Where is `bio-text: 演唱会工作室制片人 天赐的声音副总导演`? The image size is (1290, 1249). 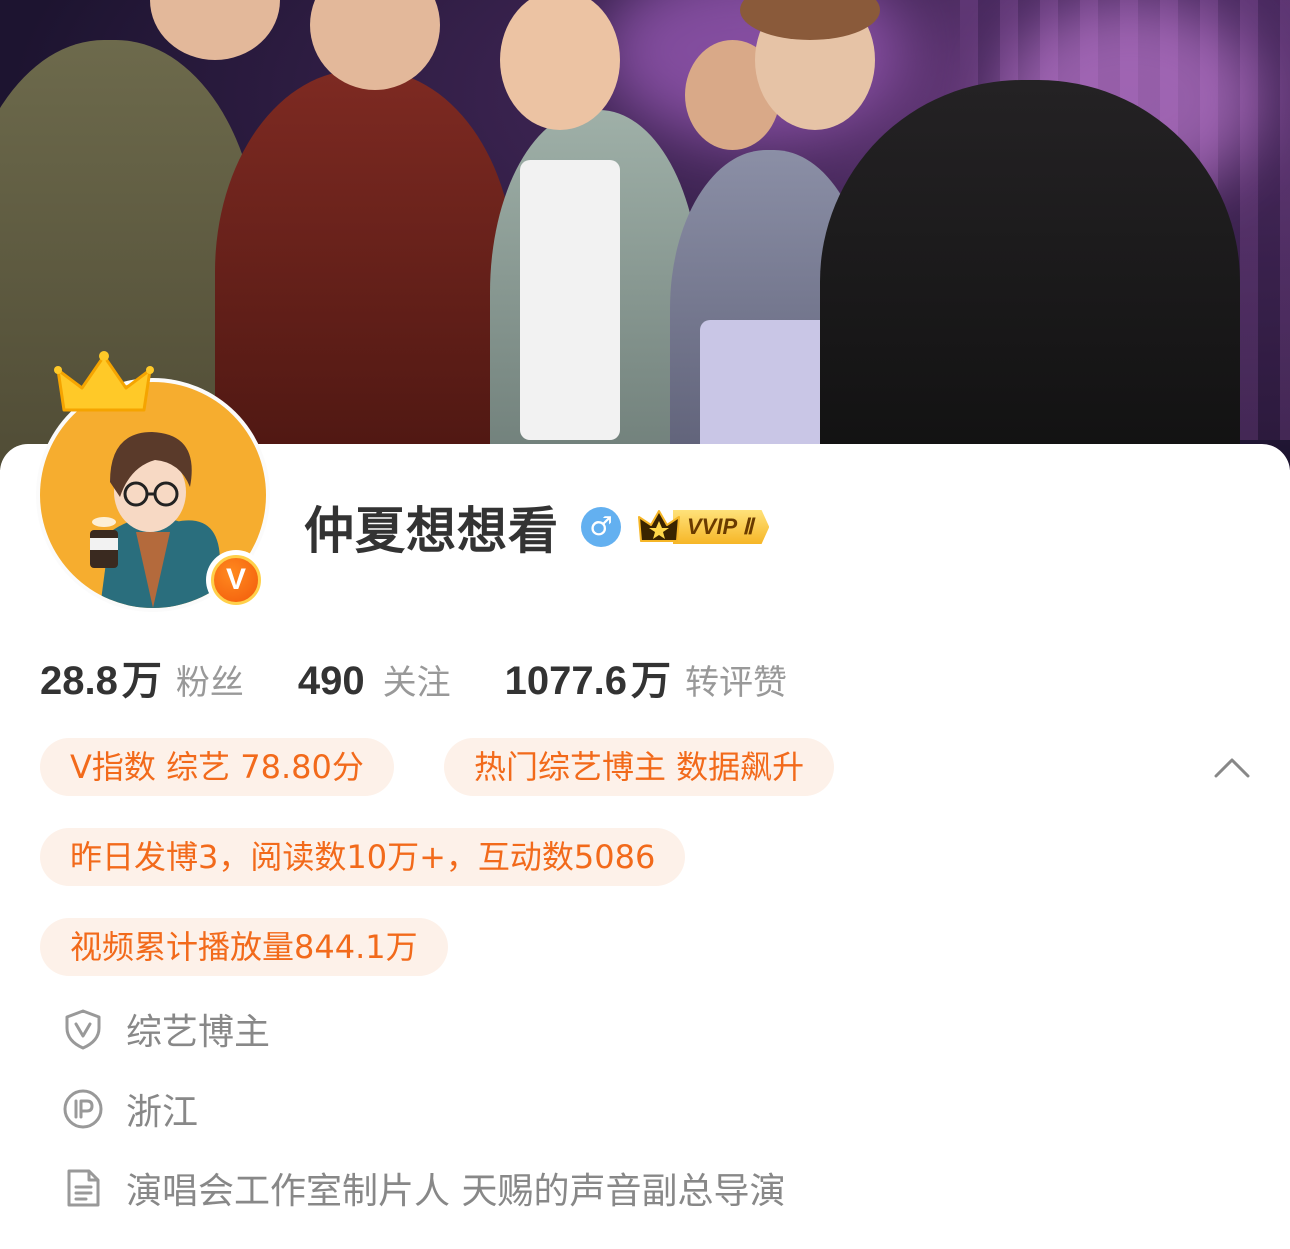
bio-text: 演唱会工作室制片人 天赐的声音副总导演 is located at coordinates (456, 1191).